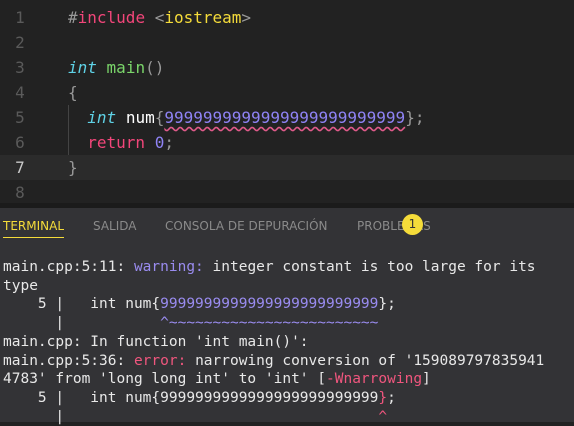 The height and width of the screenshot is (426, 574). What do you see at coordinates (284, 117) in the screenshot?
I see `number-literal-error: 9999999999999999999999999` at bounding box center [284, 117].